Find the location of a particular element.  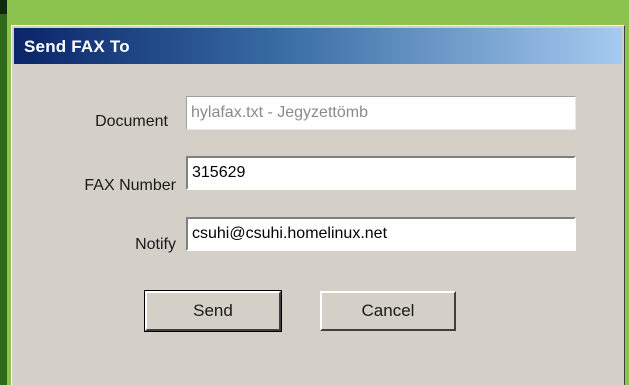

corner-mark is located at coordinates (3, 7).